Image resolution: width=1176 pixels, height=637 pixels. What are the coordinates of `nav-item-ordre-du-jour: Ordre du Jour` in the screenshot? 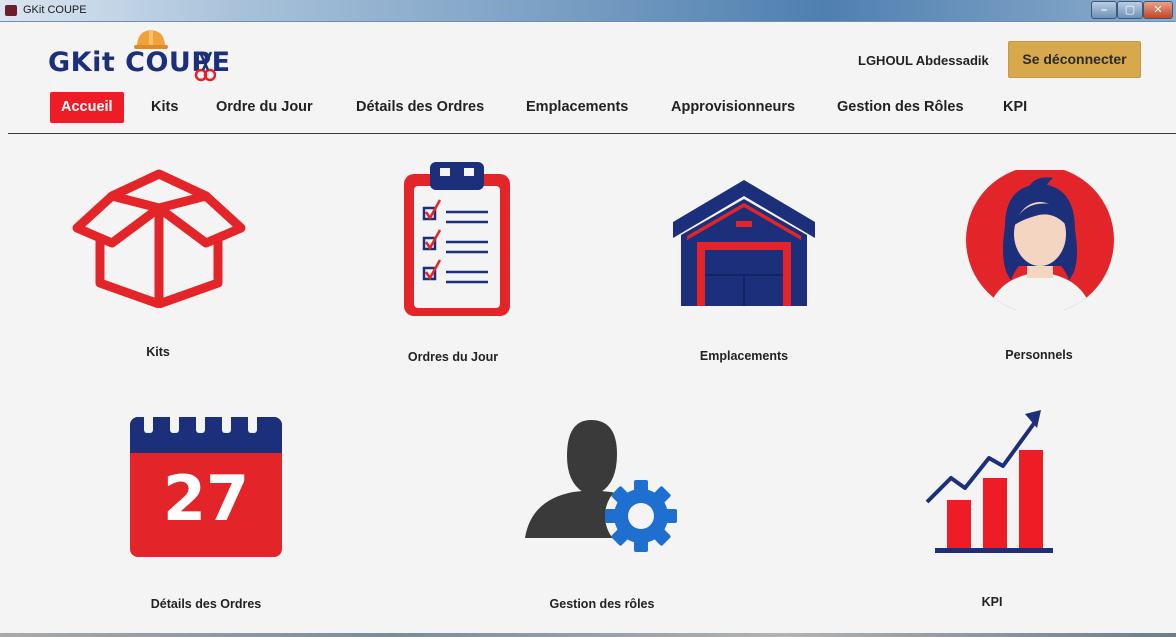 It's located at (264, 107).